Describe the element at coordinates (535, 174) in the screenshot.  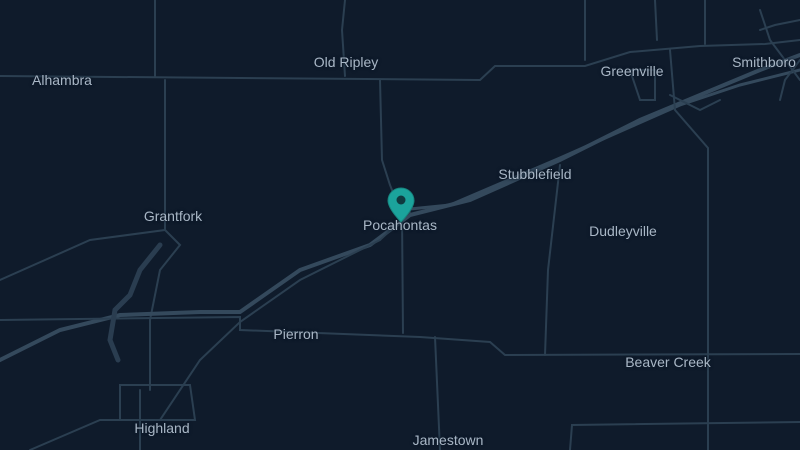
I see `place-stubblefield: Stubblefield` at that location.